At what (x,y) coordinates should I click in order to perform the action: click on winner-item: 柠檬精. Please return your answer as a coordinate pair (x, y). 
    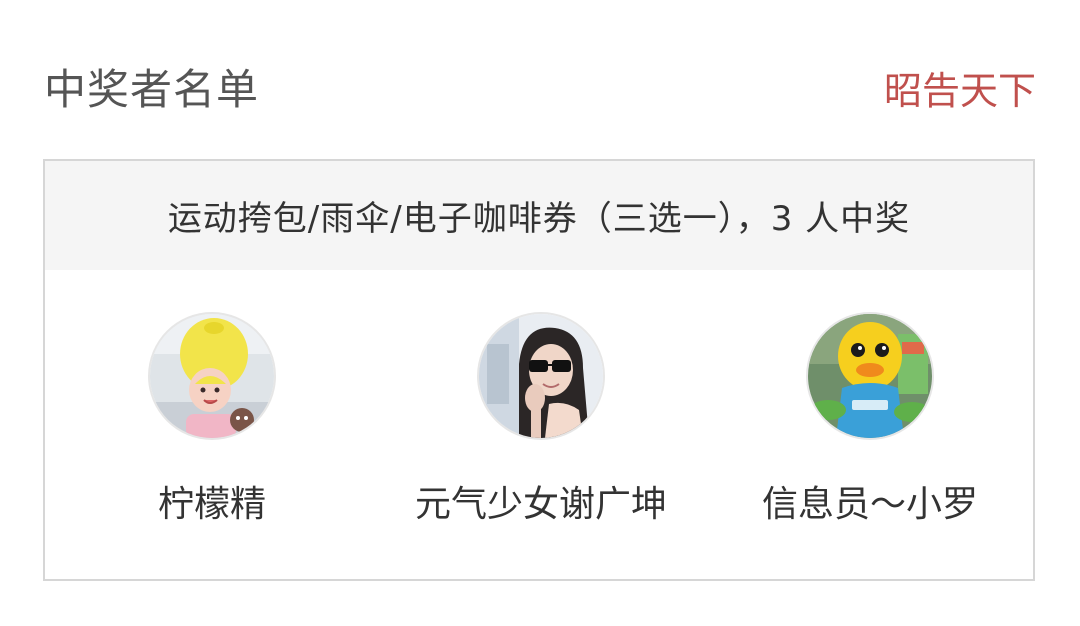
    Looking at the image, I should click on (212, 421).